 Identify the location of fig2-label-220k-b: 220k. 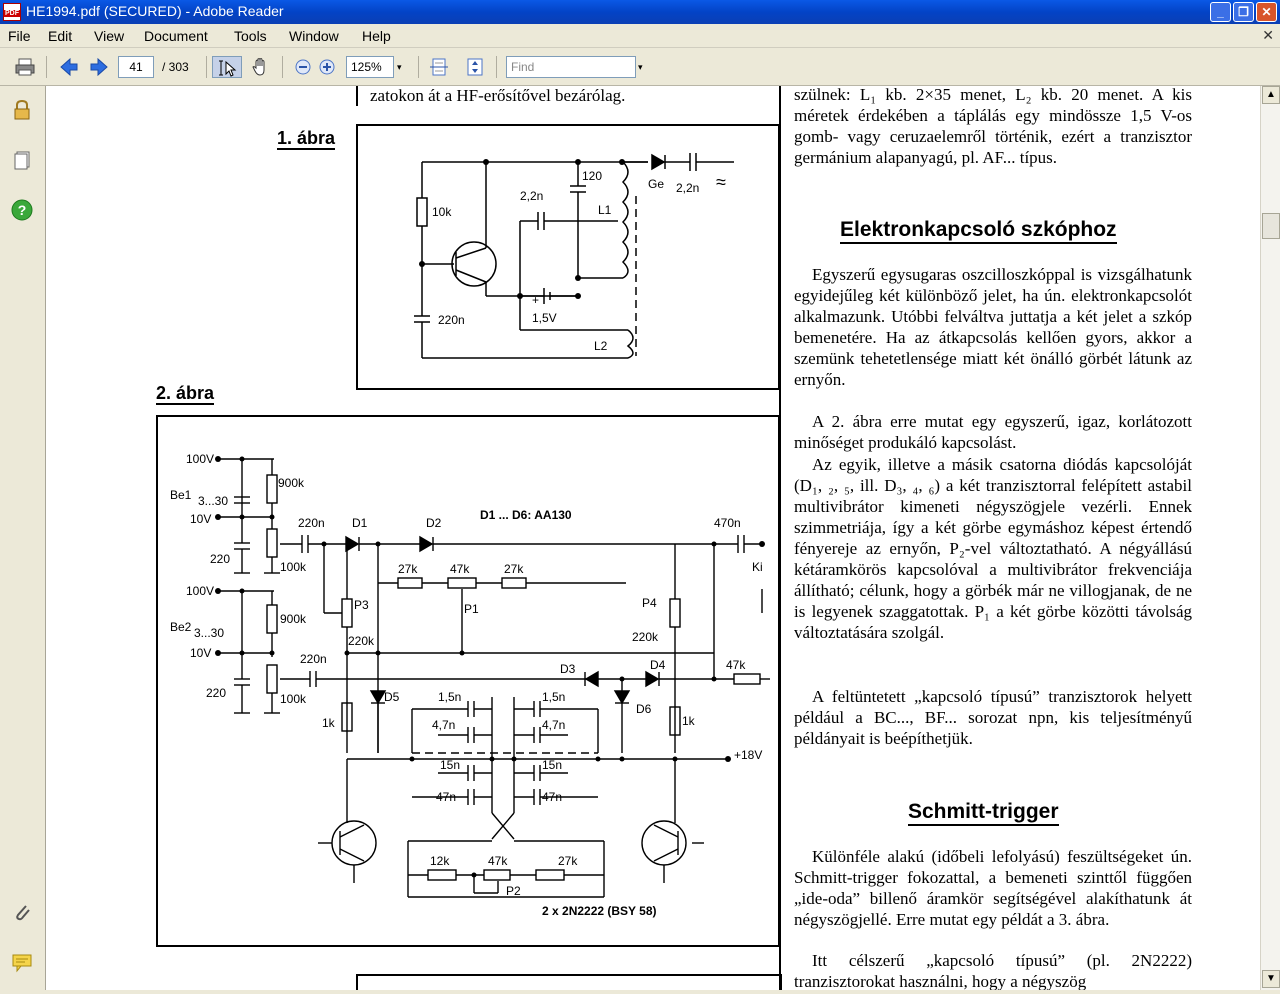
(645, 637).